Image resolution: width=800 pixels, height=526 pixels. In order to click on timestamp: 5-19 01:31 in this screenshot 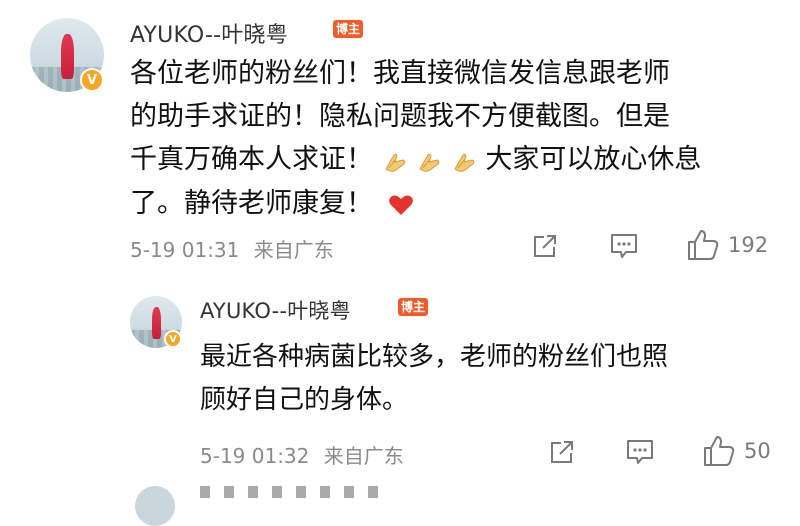, I will do `click(185, 250)`.